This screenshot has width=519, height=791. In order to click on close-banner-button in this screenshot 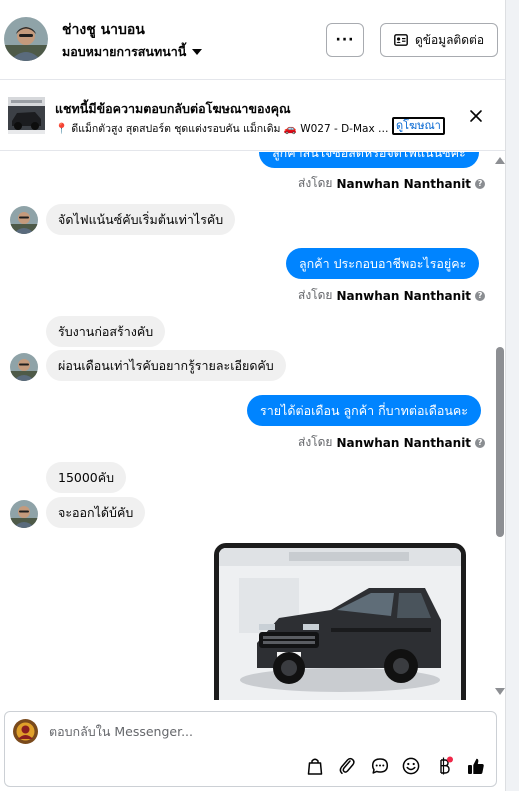, I will do `click(476, 116)`.